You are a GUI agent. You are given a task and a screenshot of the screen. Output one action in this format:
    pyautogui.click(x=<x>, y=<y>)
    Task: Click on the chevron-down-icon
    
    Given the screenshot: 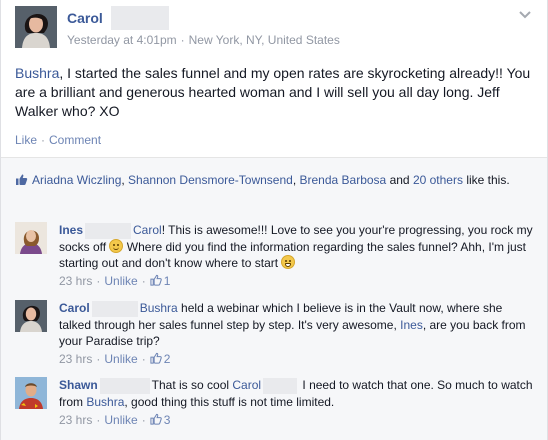 What is the action you would take?
    pyautogui.click(x=525, y=14)
    